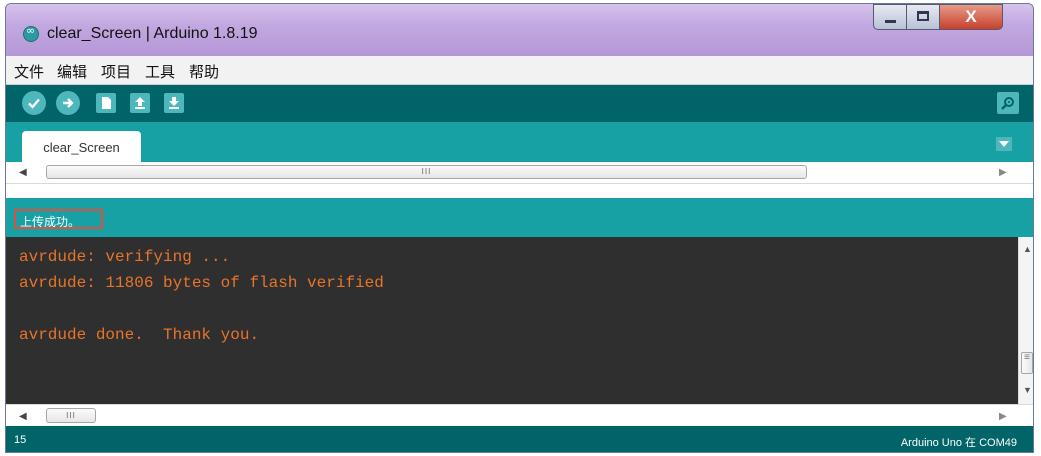 This screenshot has height=456, width=1041. I want to click on menu-sketch: 项目, so click(116, 71).